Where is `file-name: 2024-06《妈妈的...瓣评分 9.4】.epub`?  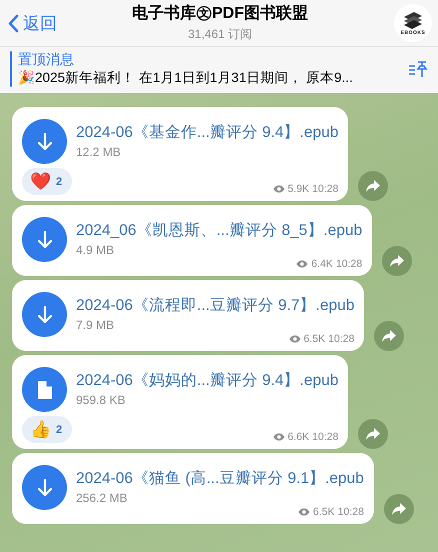 file-name: 2024-06《妈妈的...瓣评分 9.4】.epub is located at coordinates (207, 381).